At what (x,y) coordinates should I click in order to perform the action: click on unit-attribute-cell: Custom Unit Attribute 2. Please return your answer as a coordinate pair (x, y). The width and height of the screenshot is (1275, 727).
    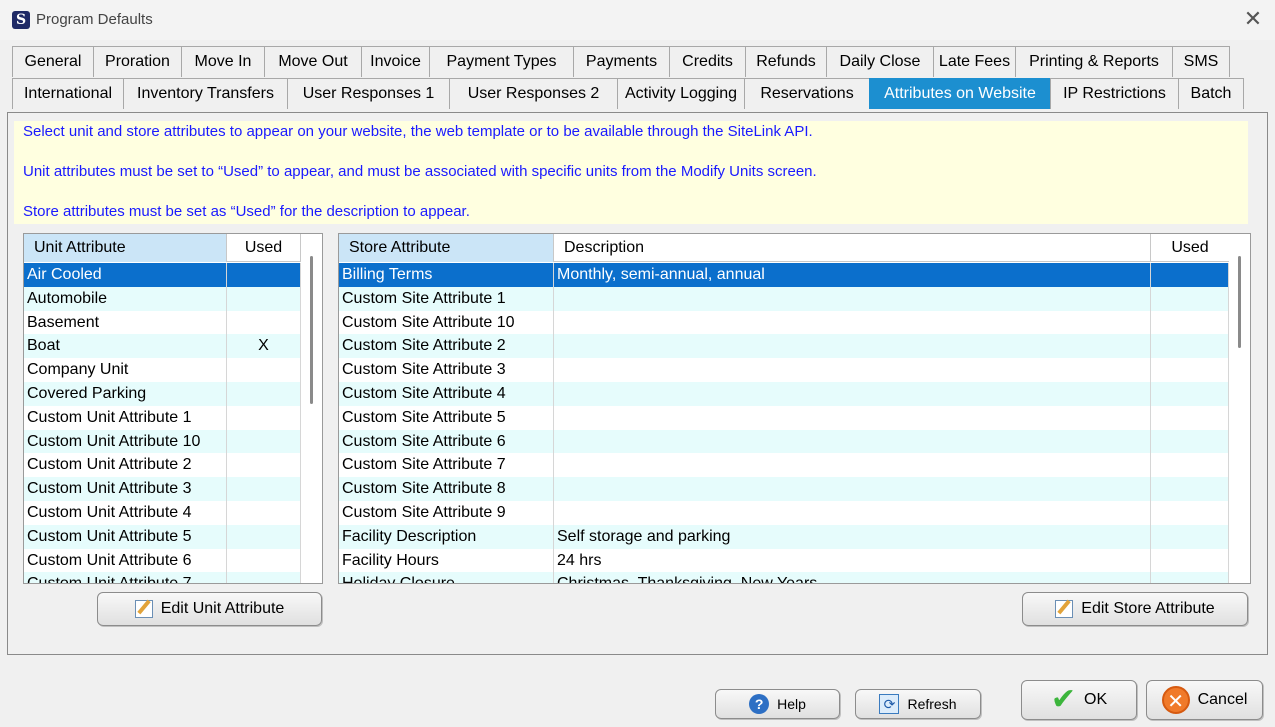
    Looking at the image, I should click on (125, 465).